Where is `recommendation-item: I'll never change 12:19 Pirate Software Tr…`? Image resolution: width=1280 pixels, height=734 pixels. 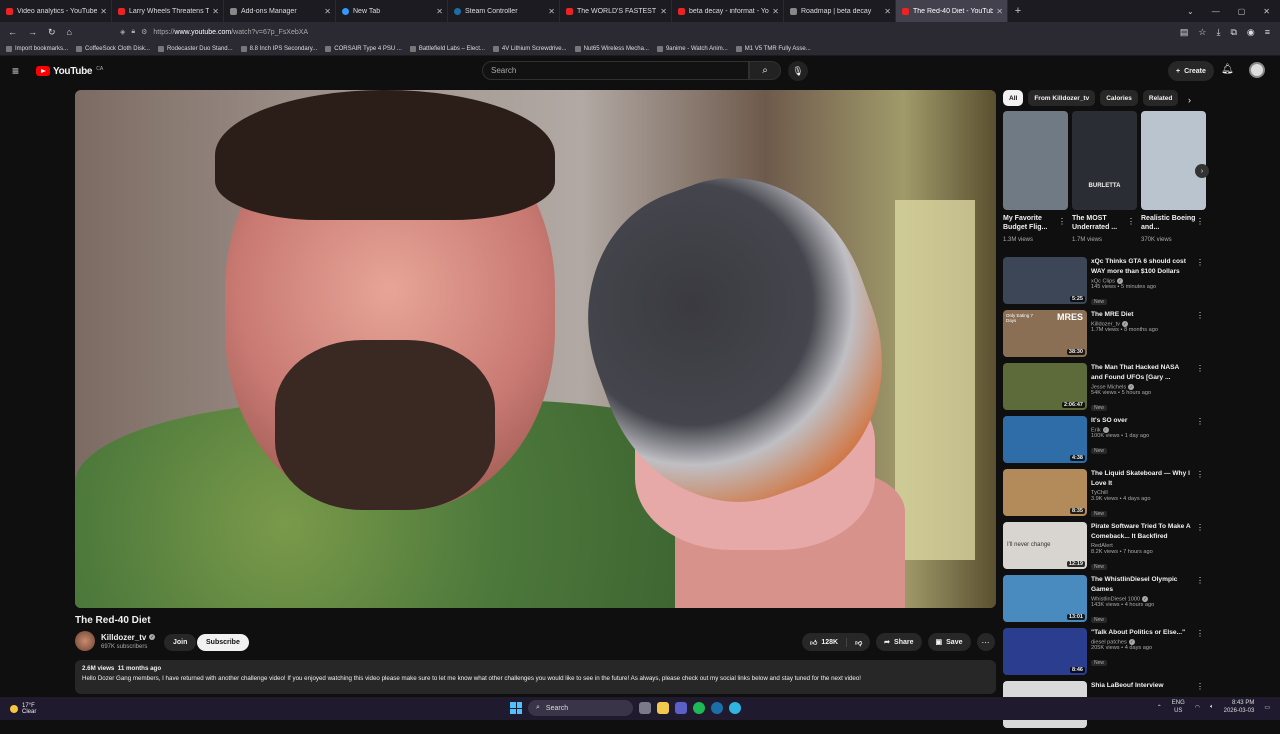 recommendation-item: I'll never change 12:19 Pirate Software Tr… is located at coordinates (1105, 548).